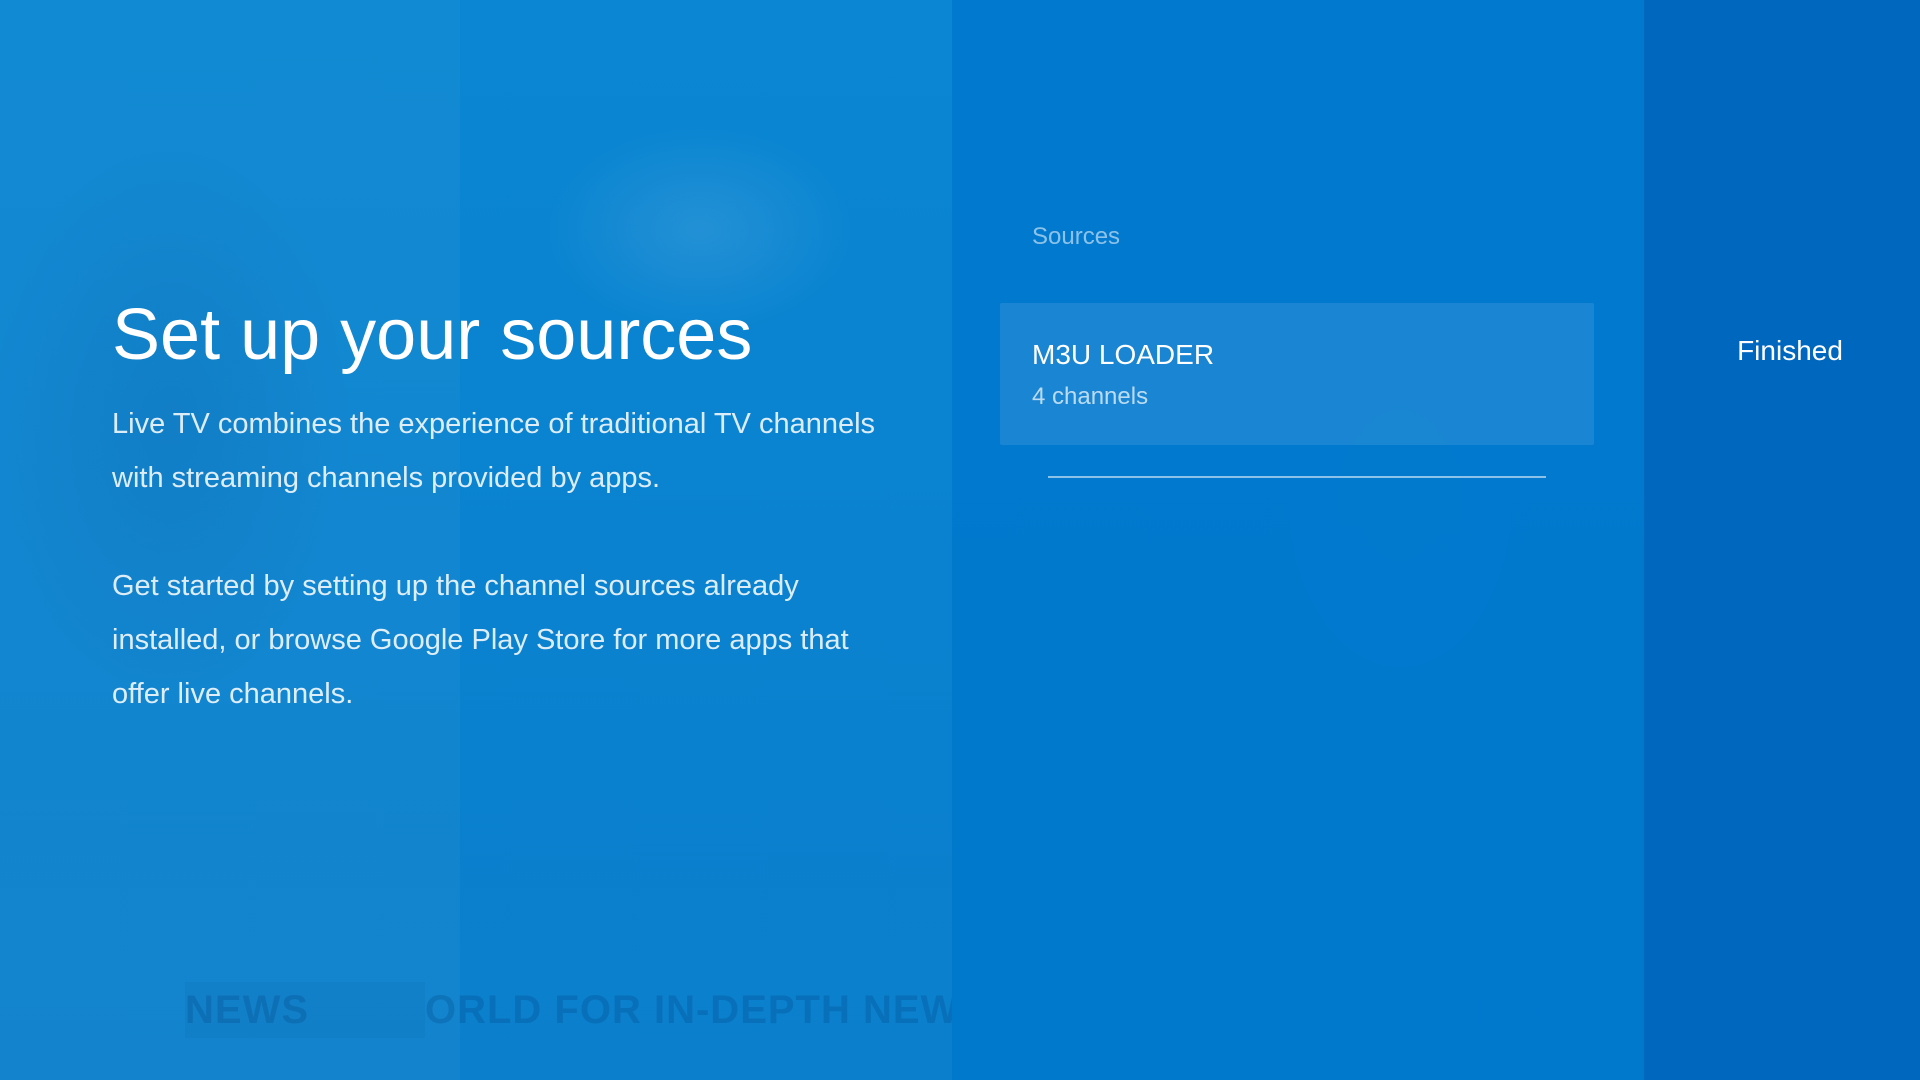 The height and width of the screenshot is (1080, 1920). Describe the element at coordinates (305, 1010) in the screenshot. I see `ticker-badge: NEWS` at that location.